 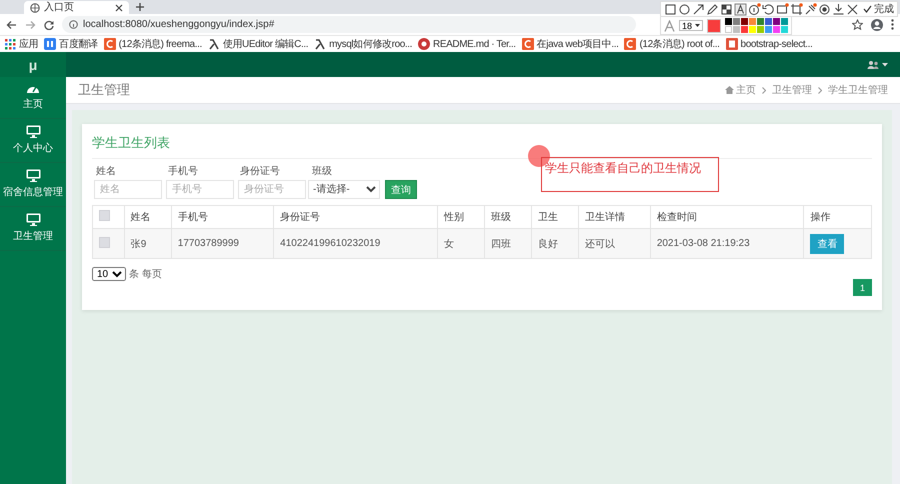 I want to click on sidebar-label: 个人中心, so click(x=33, y=148).